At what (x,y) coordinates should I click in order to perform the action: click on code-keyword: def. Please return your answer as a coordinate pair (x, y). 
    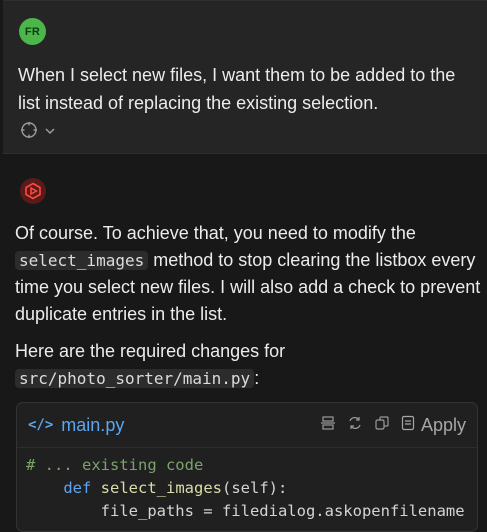
    Looking at the image, I should click on (77, 488).